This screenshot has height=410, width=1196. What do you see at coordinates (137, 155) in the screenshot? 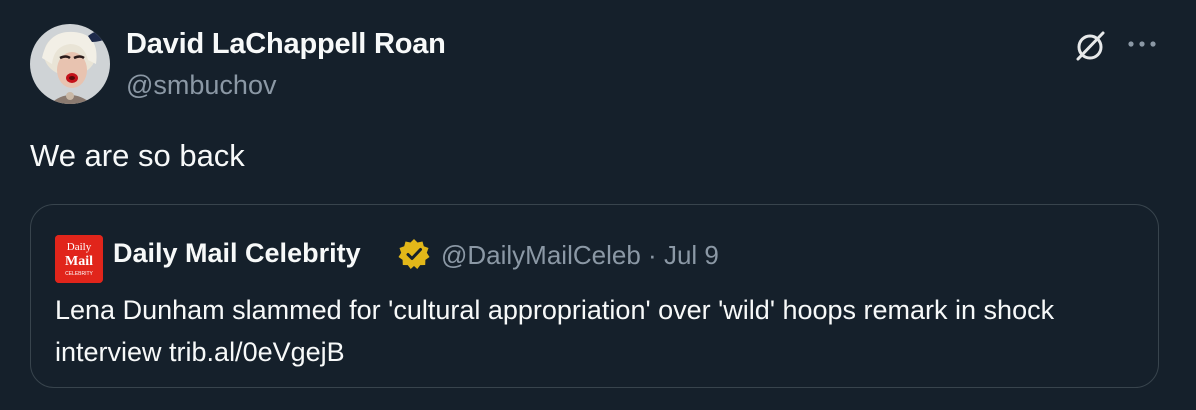
I see `tweet-text: We are so back` at bounding box center [137, 155].